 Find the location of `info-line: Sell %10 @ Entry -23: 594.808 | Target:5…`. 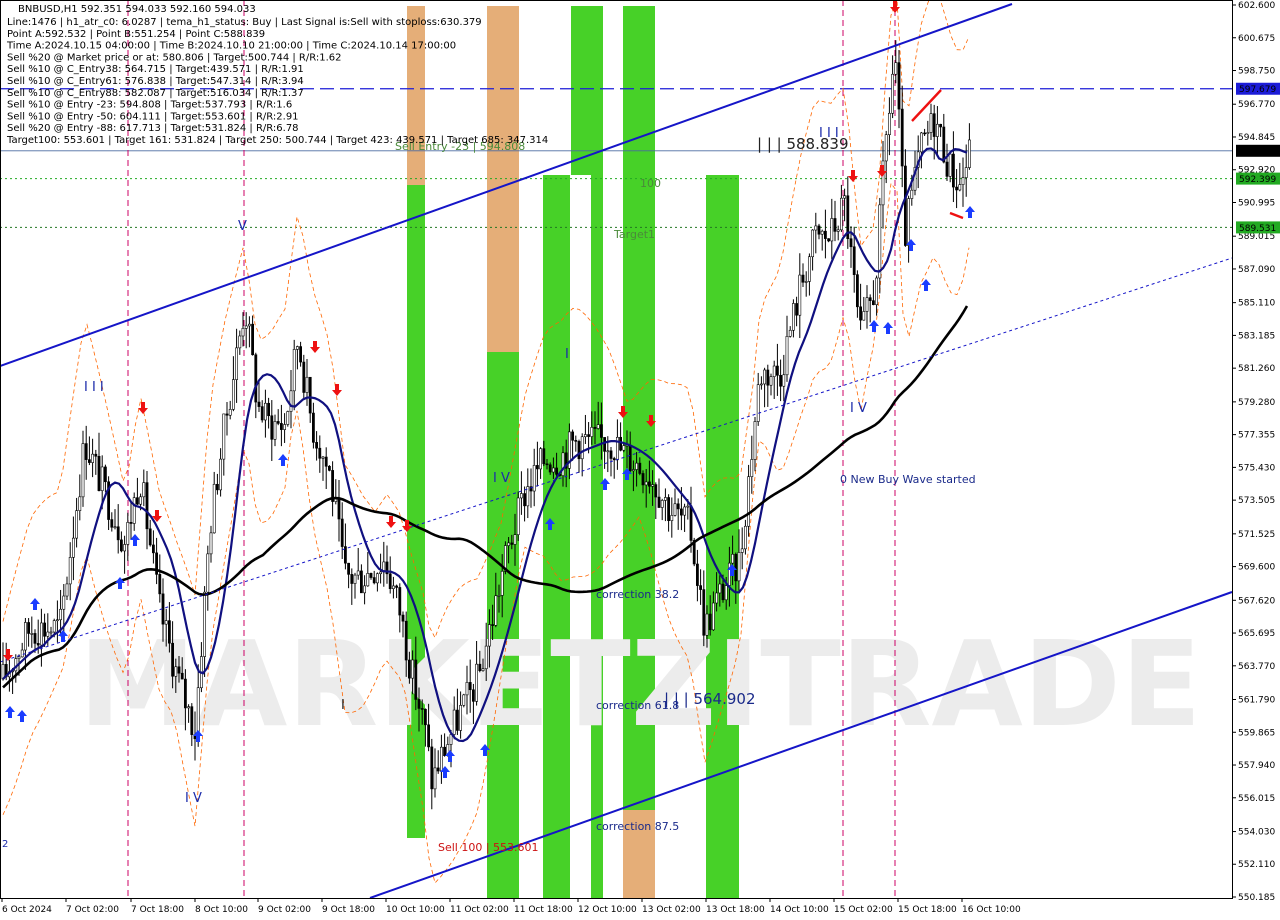

info-line: Sell %10 @ Entry -23: 594.808 | Target:5… is located at coordinates (149, 105).